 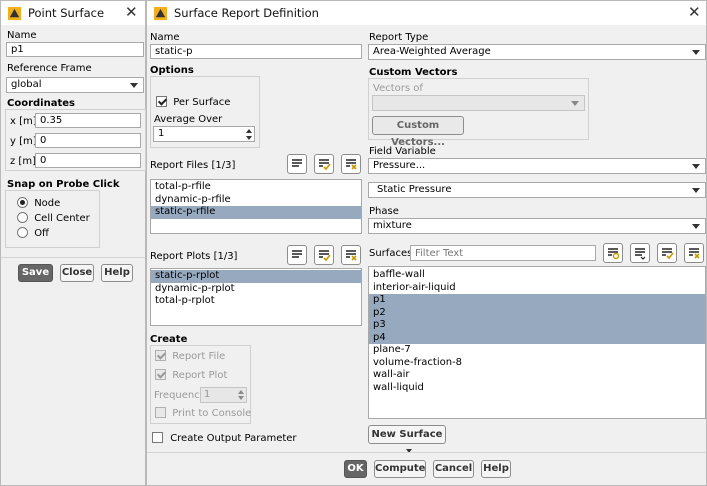 What do you see at coordinates (400, 469) in the screenshot?
I see `compute-button: Compute` at bounding box center [400, 469].